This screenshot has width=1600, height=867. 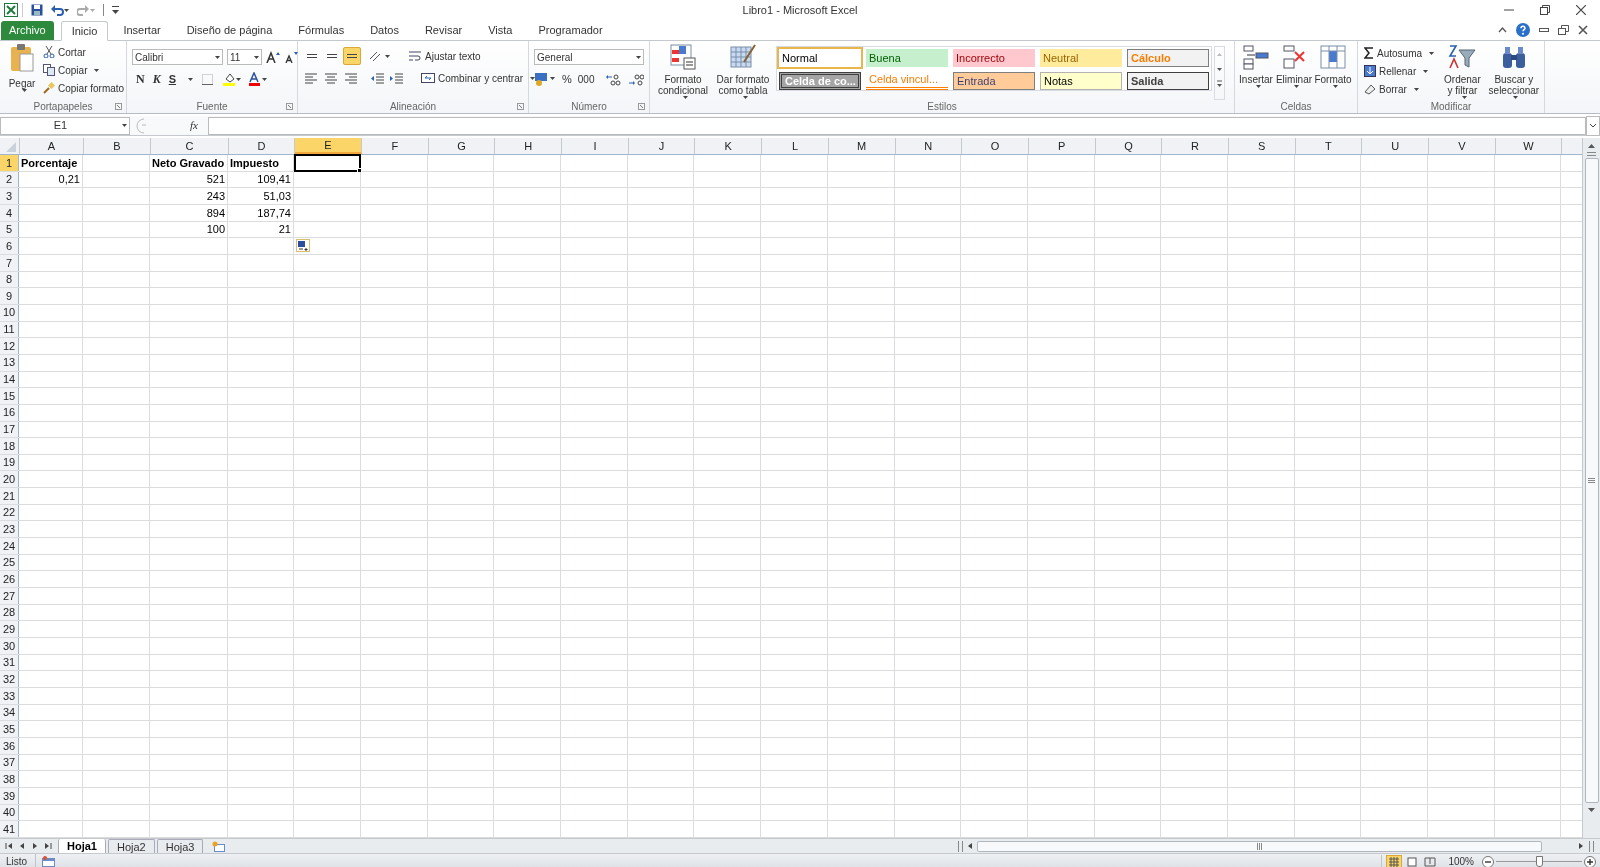 I want to click on zoom-in-icon, so click(x=1590, y=861).